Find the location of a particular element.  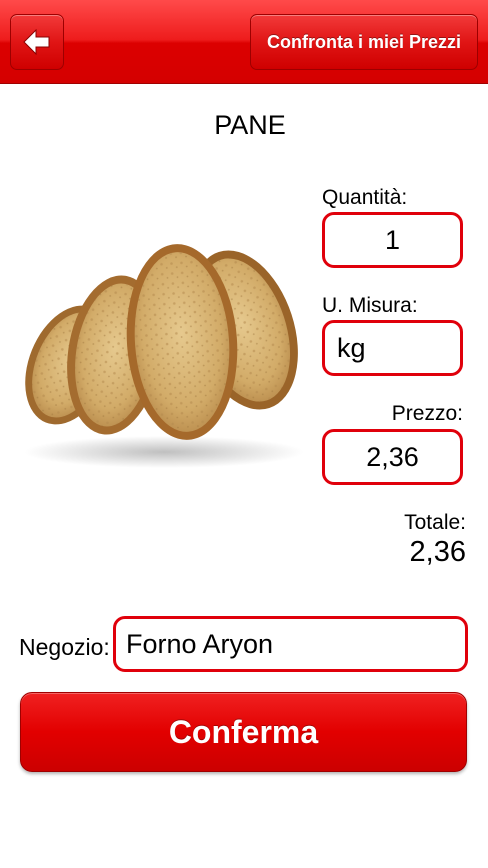

quantity-value: 1 is located at coordinates (392, 239).